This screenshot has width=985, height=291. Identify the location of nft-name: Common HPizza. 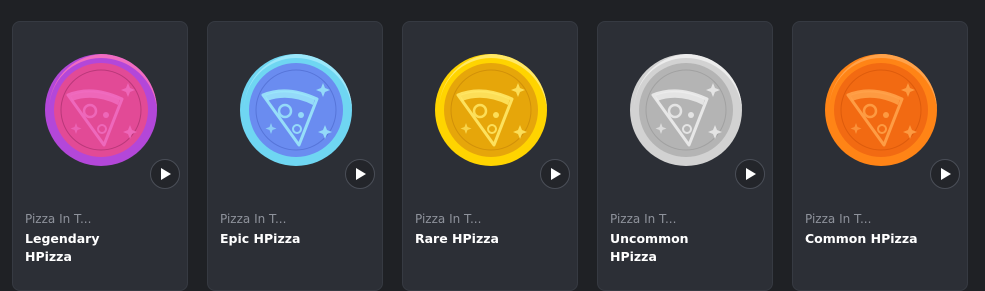
(865, 239).